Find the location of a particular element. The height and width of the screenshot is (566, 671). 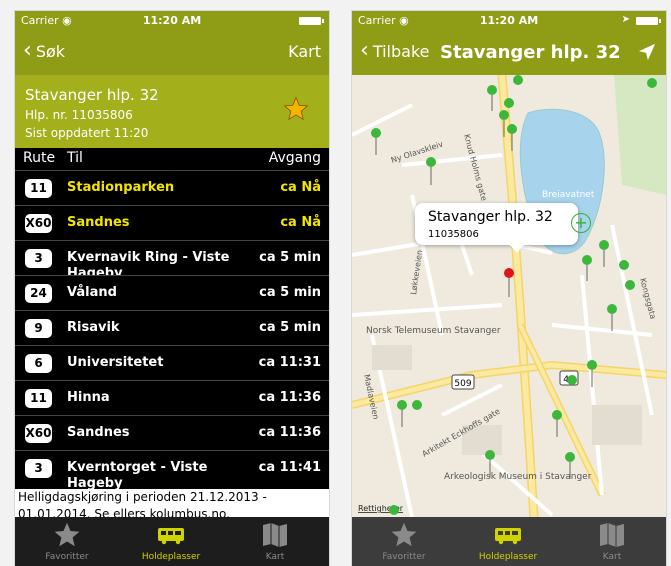

back-label: Tilbake is located at coordinates (401, 51).